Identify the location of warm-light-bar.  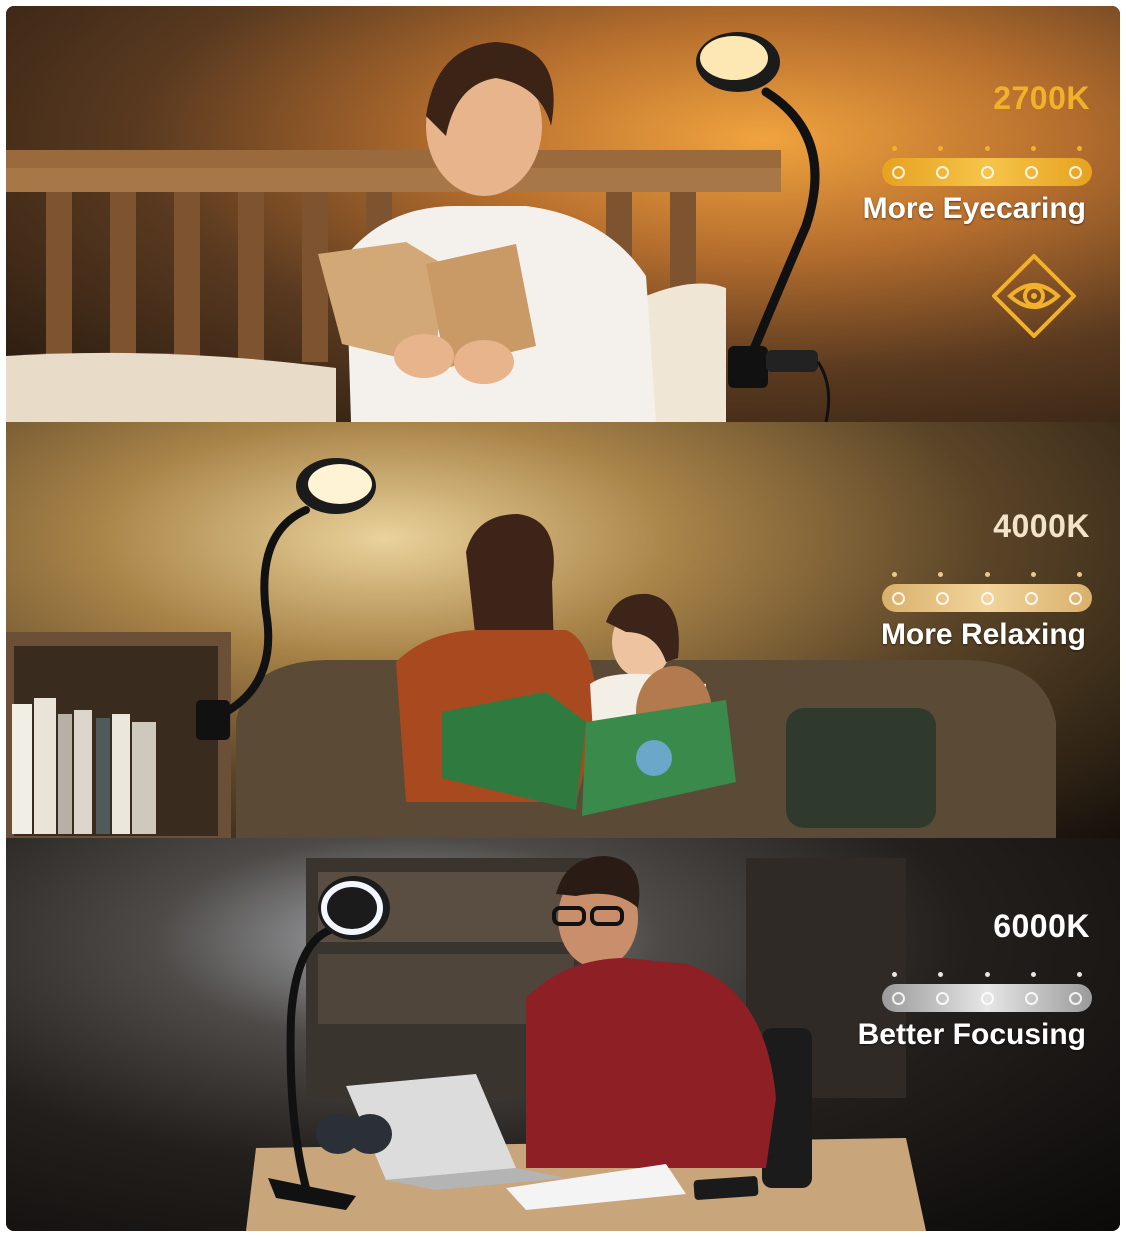
(987, 172).